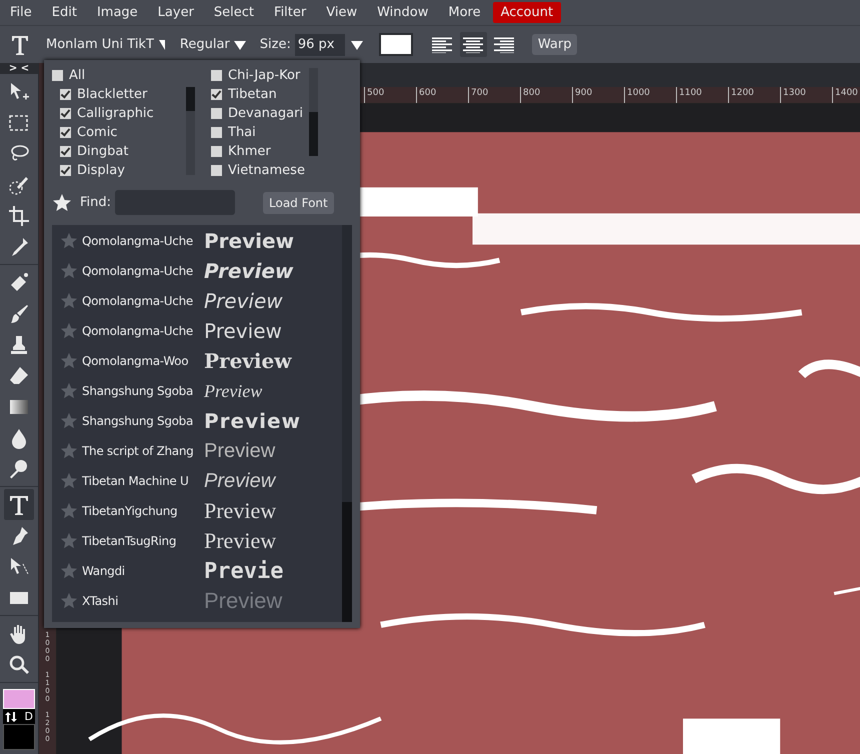 The image size is (860, 754). What do you see at coordinates (442, 95) in the screenshot?
I see `ruler-label: 600` at bounding box center [442, 95].